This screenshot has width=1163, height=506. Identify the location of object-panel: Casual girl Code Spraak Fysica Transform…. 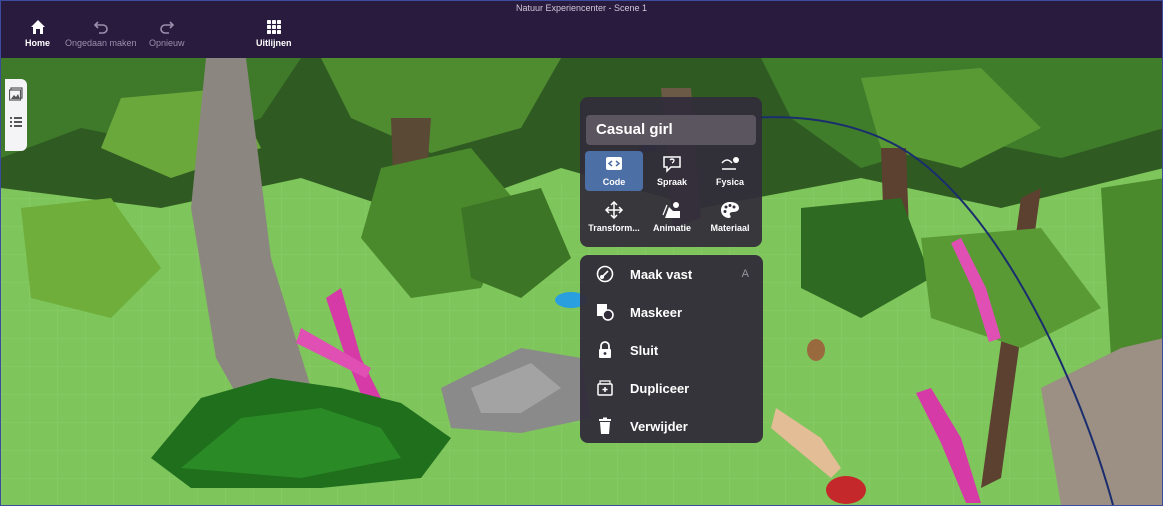
(671, 172).